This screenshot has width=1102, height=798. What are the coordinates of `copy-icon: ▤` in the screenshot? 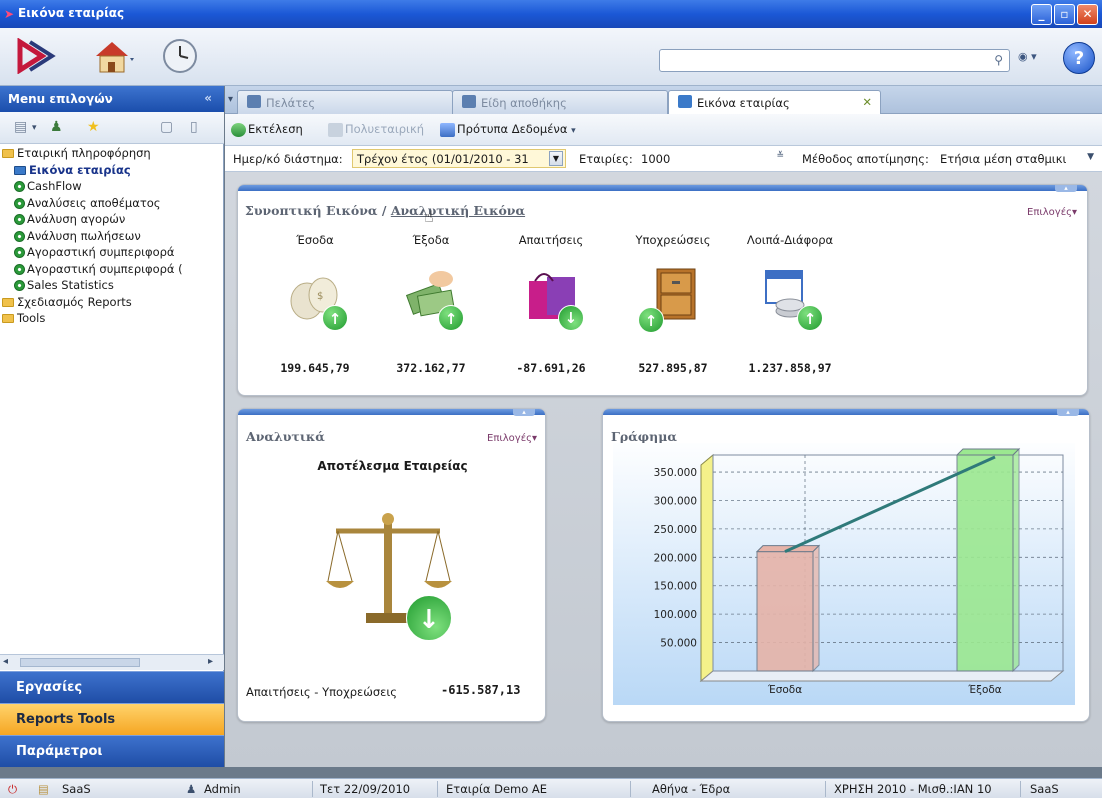 It's located at (20, 127).